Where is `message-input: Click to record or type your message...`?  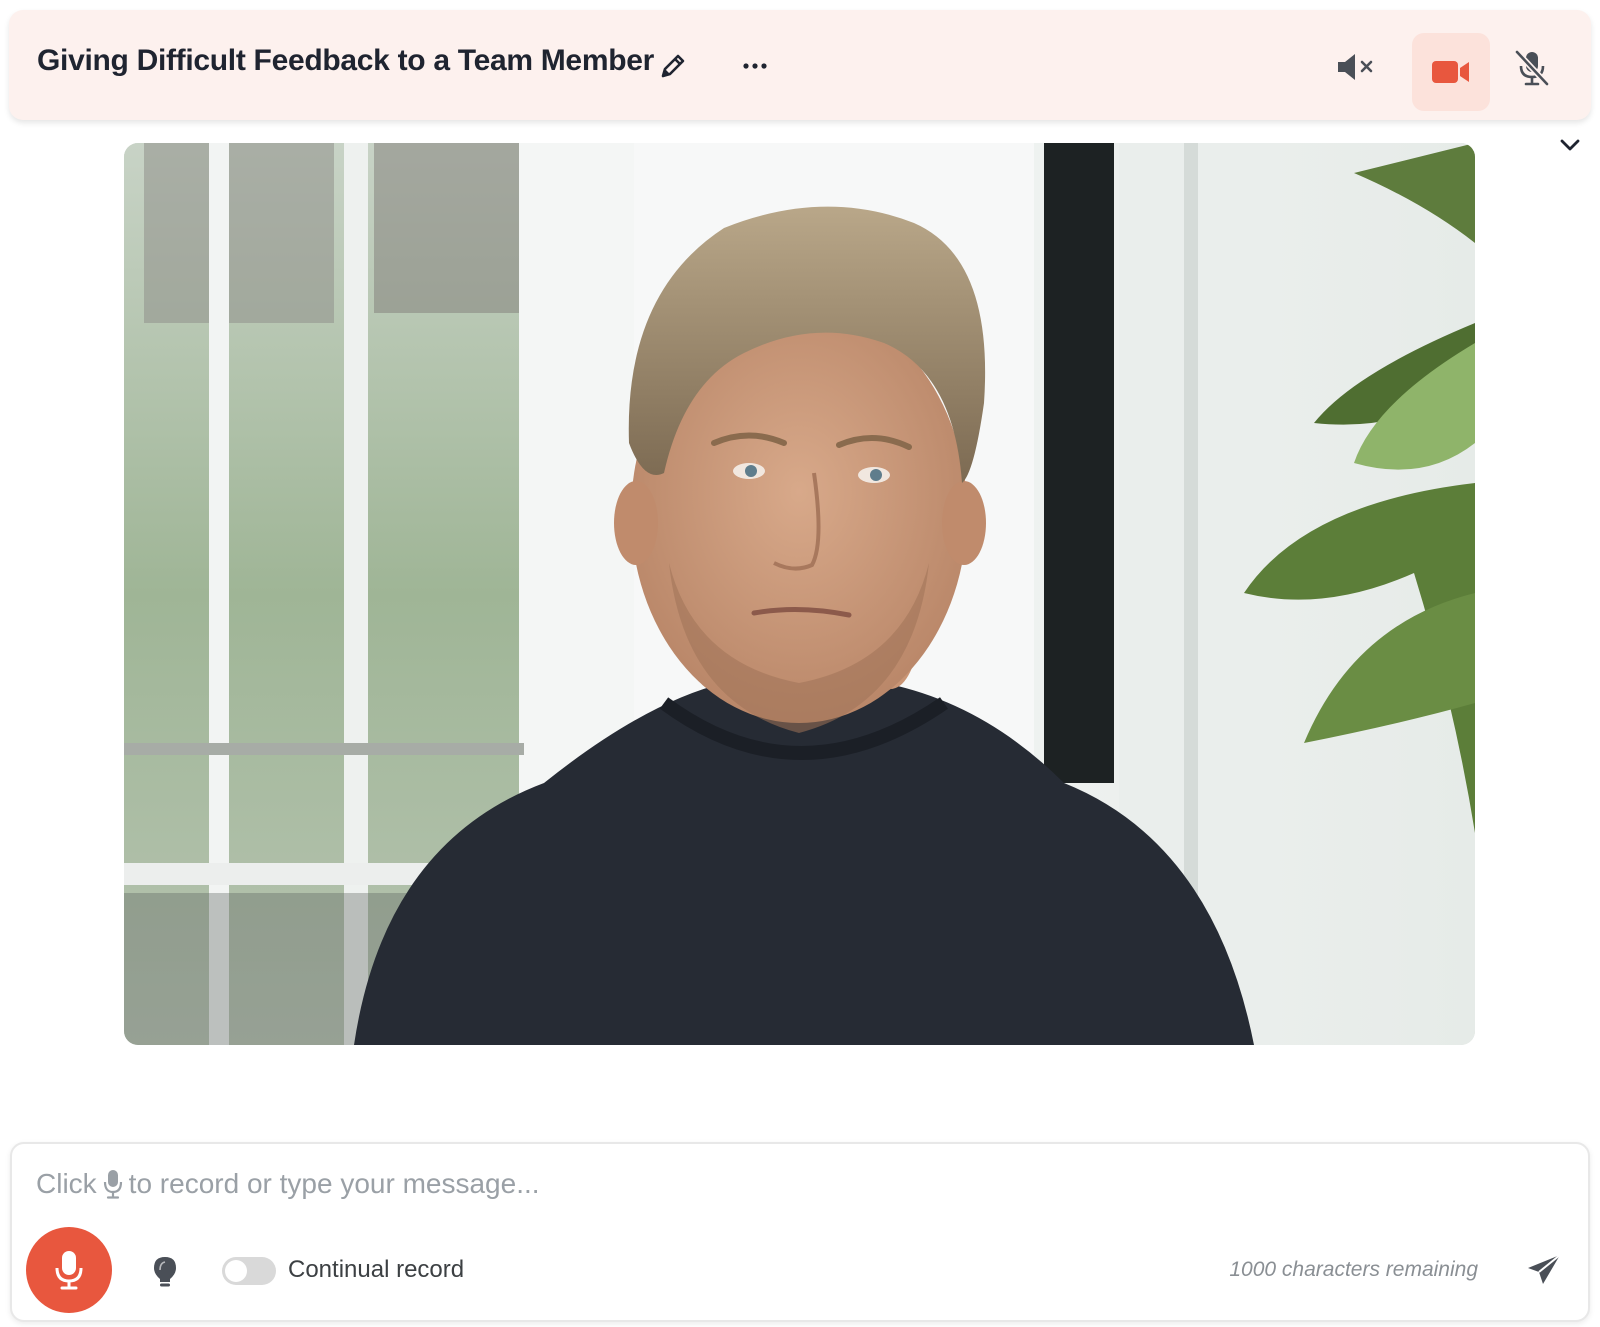
message-input: Click to record or type your message... is located at coordinates (288, 1184).